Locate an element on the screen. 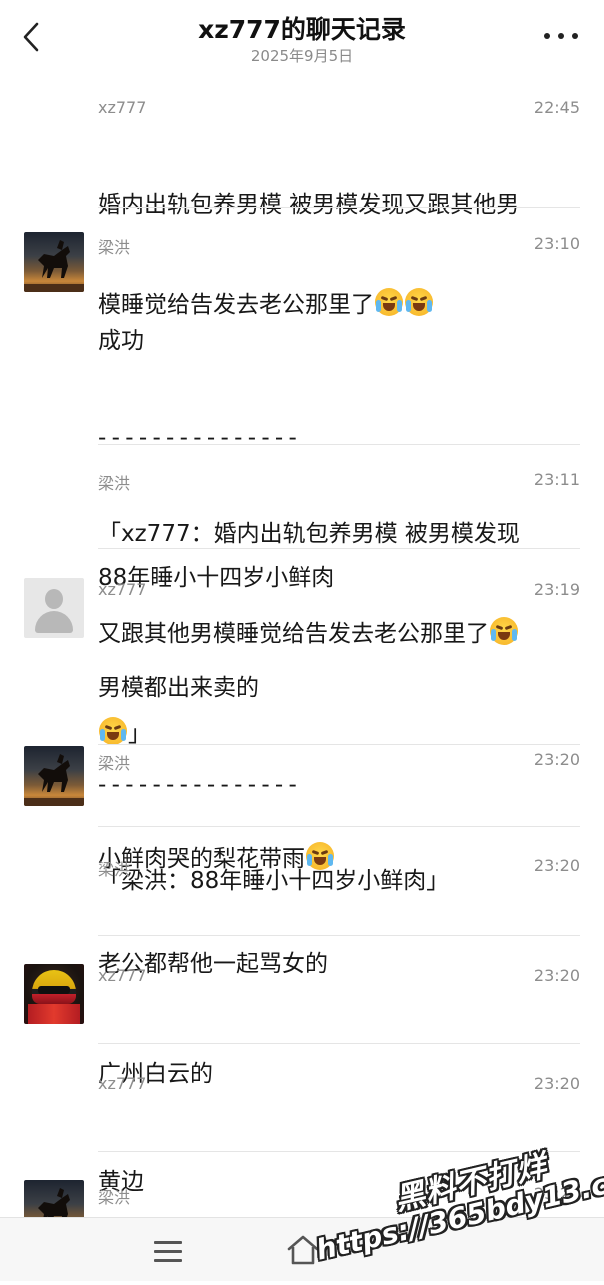  more-options-button is located at coordinates (561, 36).